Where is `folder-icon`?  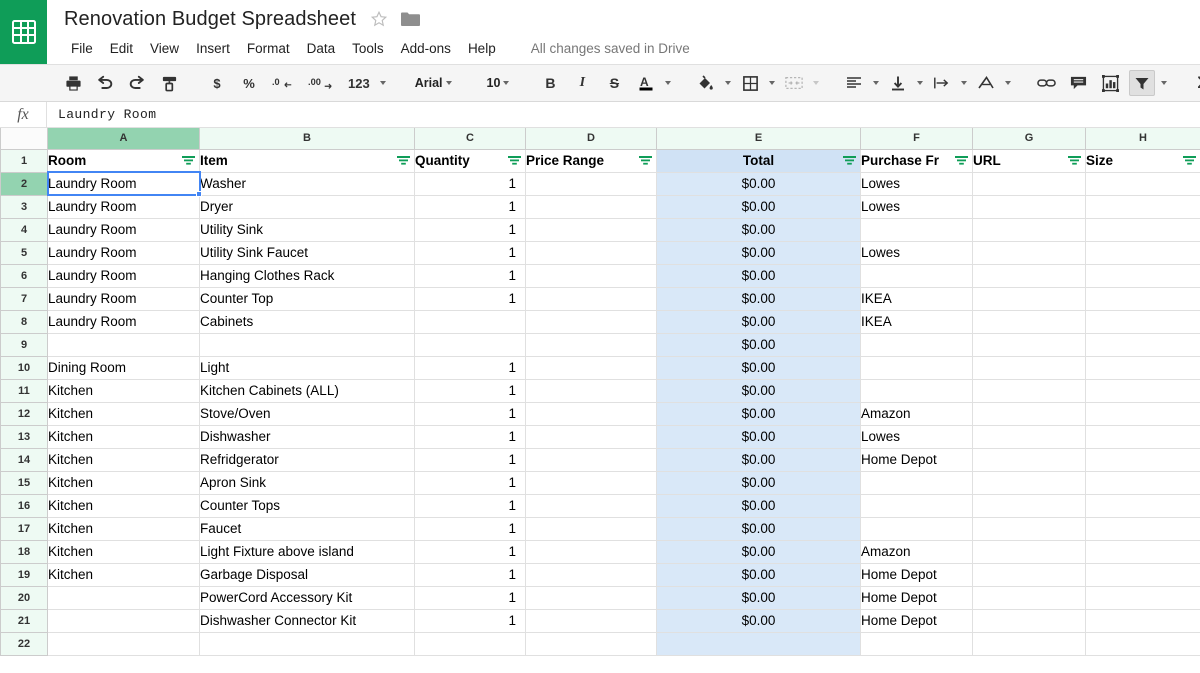
folder-icon is located at coordinates (411, 19).